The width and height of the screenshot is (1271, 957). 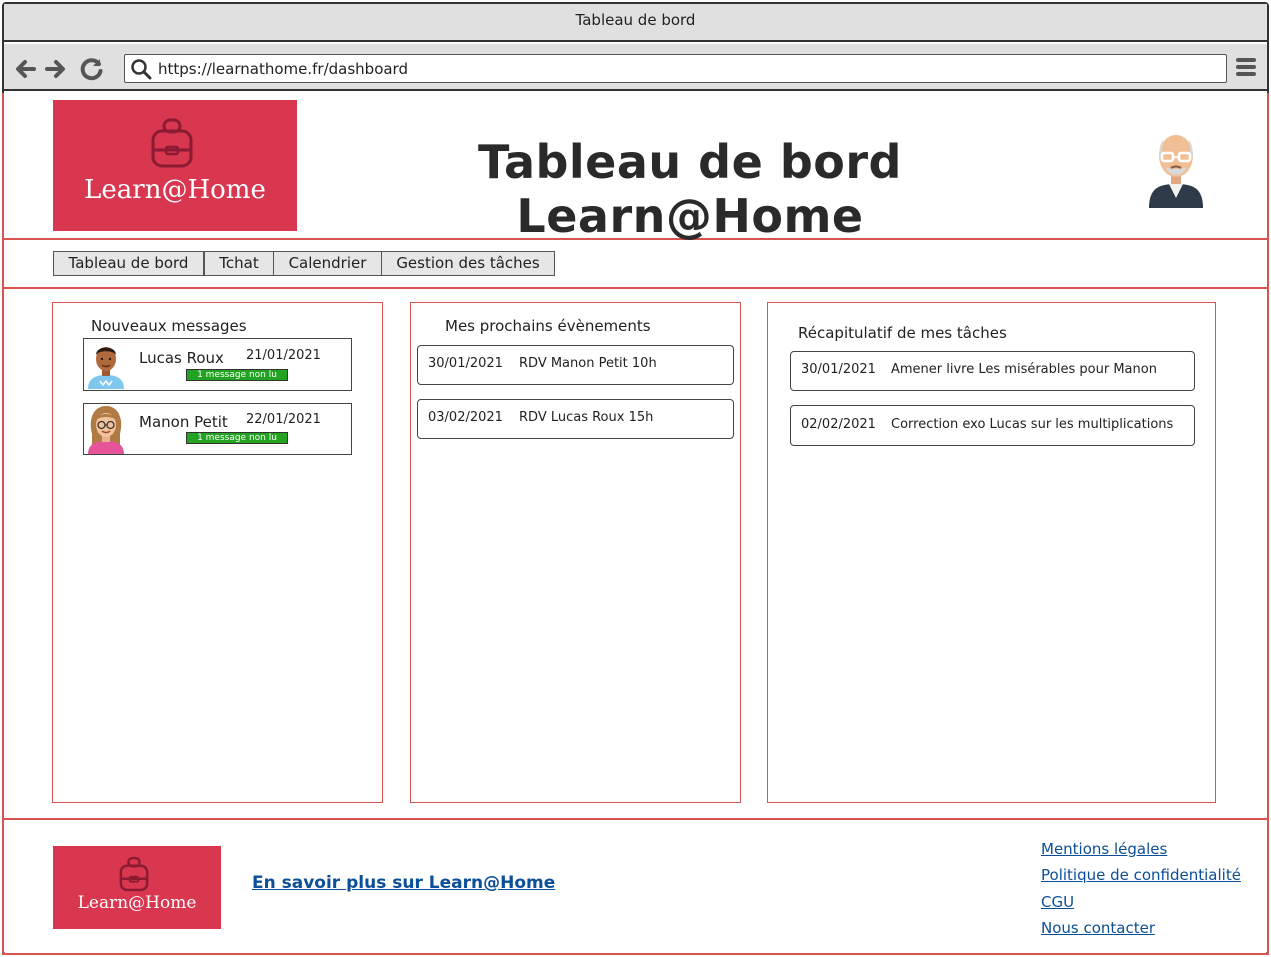 What do you see at coordinates (283, 69) in the screenshot?
I see `url-text: https://learnathome.fr/dashboard` at bounding box center [283, 69].